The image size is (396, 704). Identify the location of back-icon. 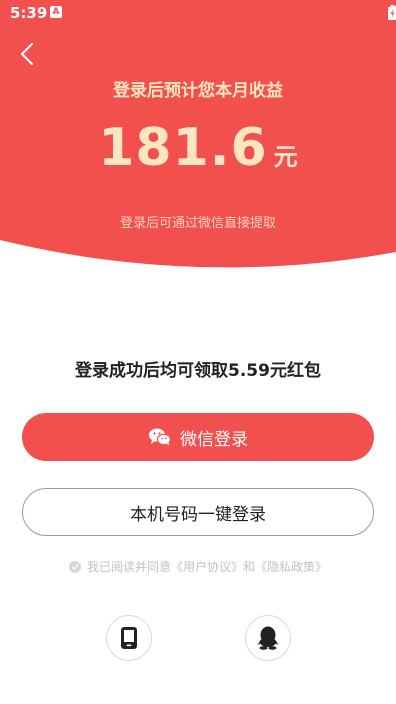
(27, 54).